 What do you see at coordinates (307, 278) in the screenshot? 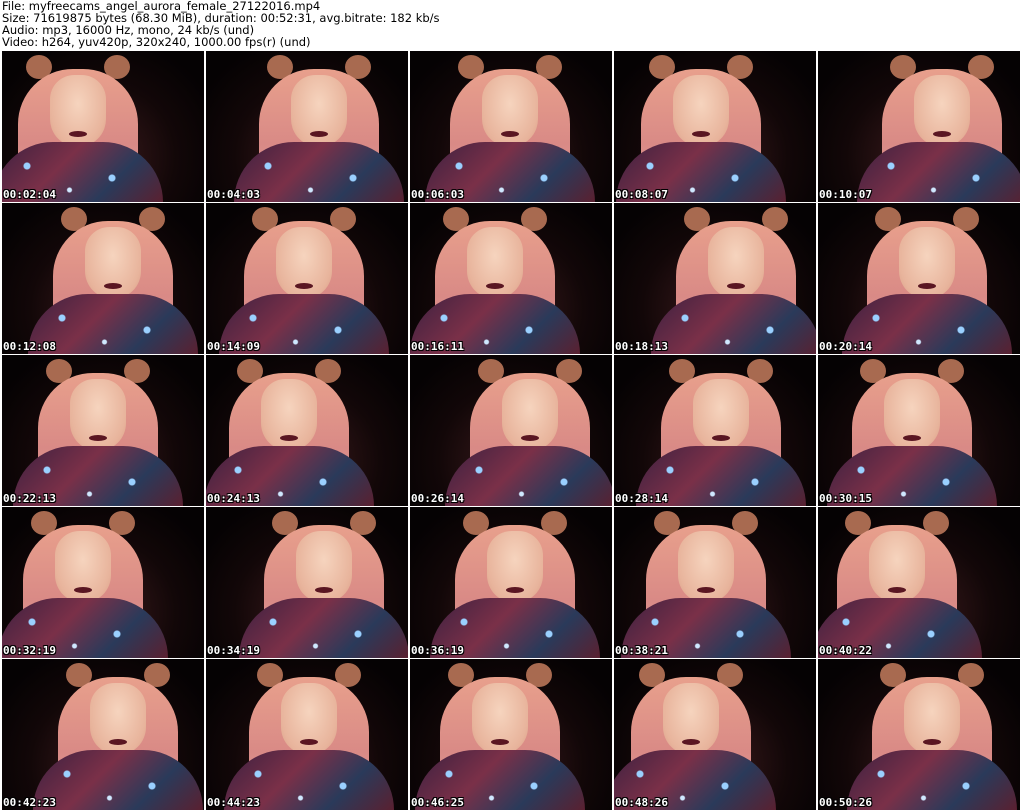
I see `video-thumbnail: 00:14:09` at bounding box center [307, 278].